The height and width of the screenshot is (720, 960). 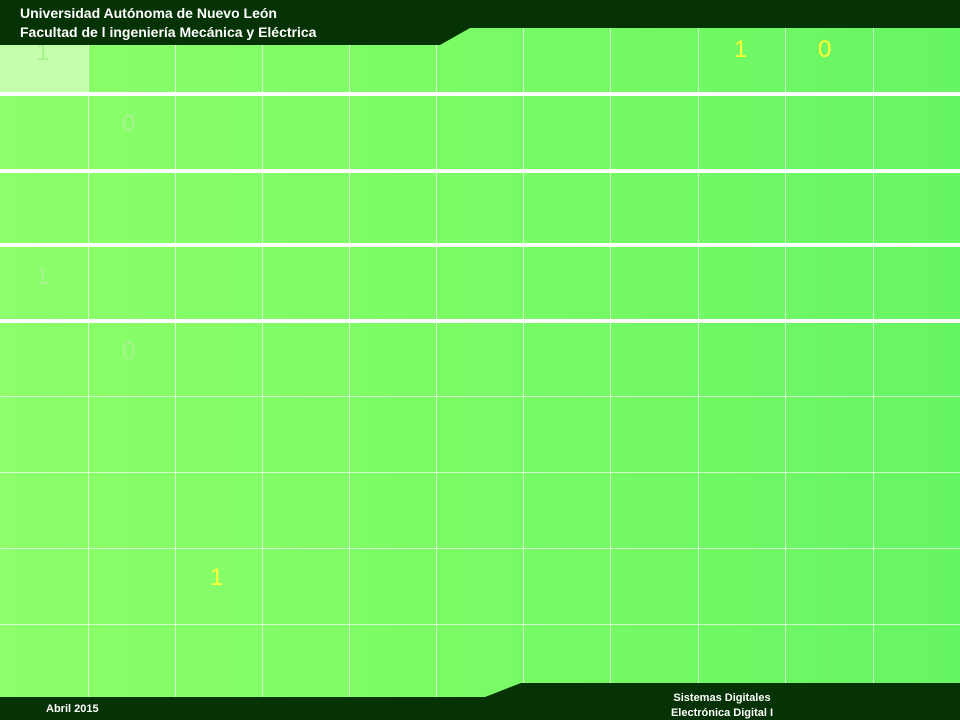 I want to click on footer-course-title: Sistemas Digitales, so click(x=722, y=698).